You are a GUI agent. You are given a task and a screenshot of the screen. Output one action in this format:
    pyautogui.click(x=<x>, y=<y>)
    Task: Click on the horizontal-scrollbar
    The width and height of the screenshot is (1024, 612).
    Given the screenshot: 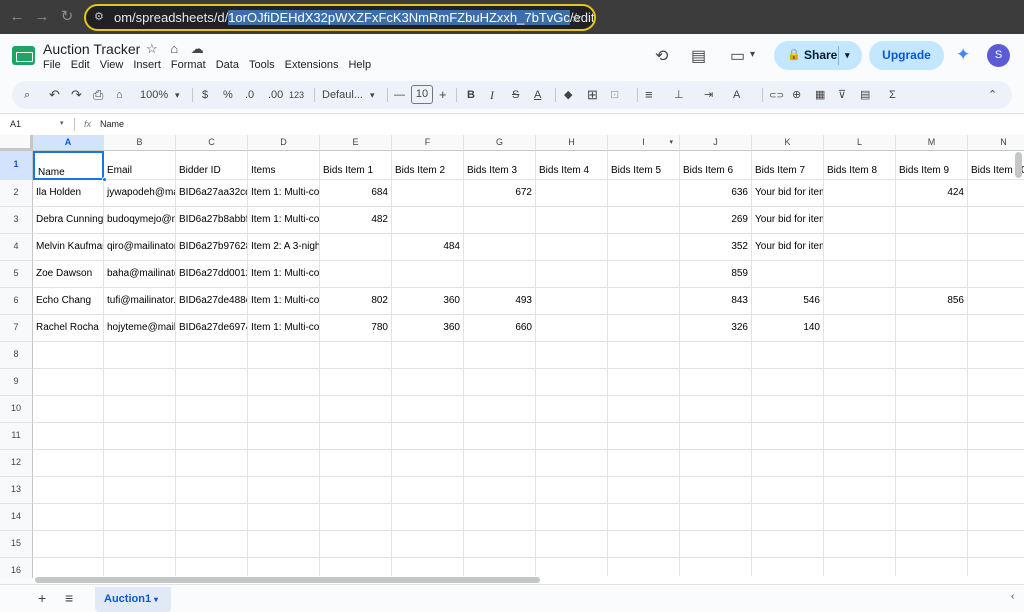 What is the action you would take?
    pyautogui.click(x=528, y=580)
    